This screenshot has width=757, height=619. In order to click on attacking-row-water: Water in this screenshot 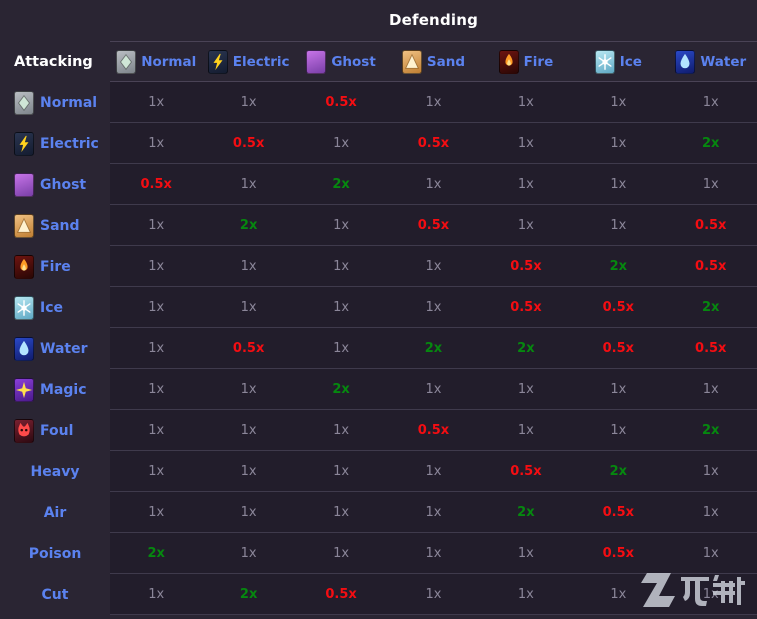, I will do `click(55, 348)`.